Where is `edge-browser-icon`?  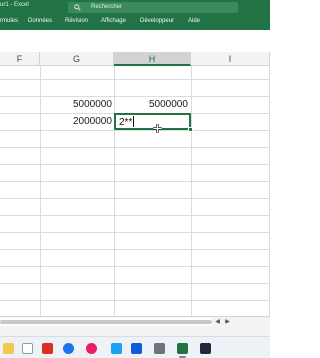 edge-browser-icon is located at coordinates (68, 348).